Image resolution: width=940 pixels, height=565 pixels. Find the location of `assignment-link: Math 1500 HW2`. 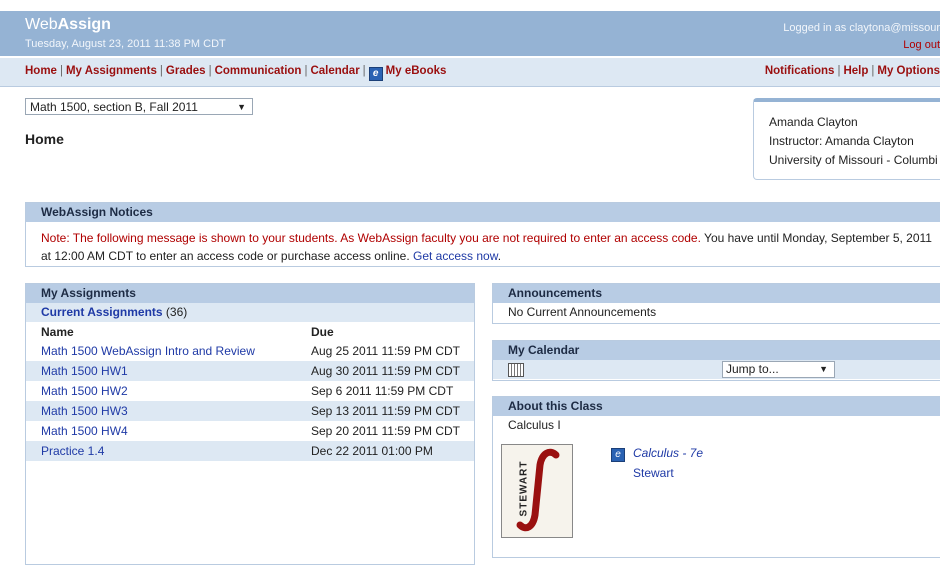

assignment-link: Math 1500 HW2 is located at coordinates (84, 391).